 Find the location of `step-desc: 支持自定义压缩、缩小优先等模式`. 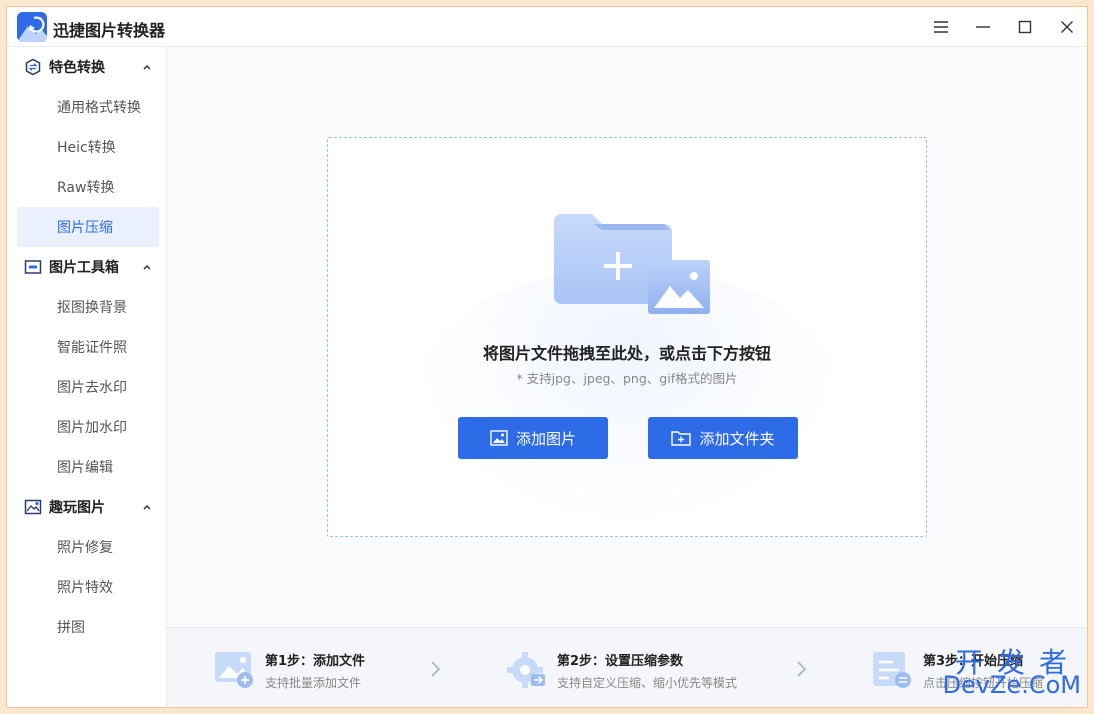

step-desc: 支持自定义压缩、缩小优先等模式 is located at coordinates (647, 683).